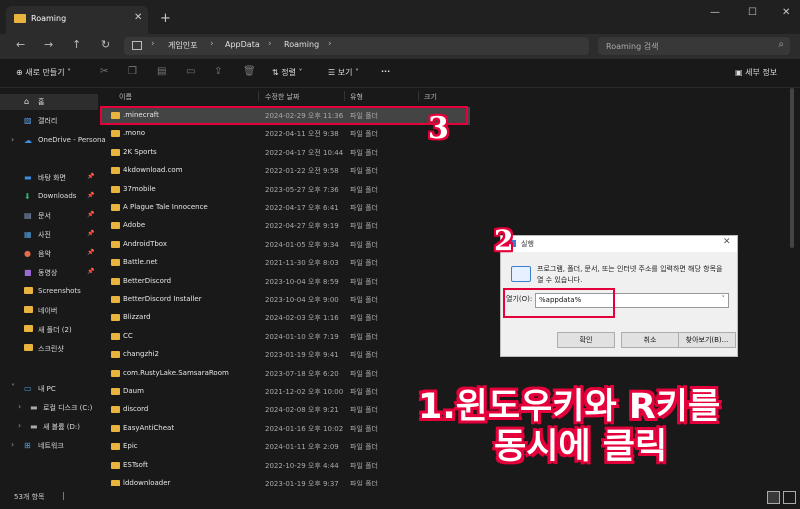 Image resolution: width=800 pixels, height=509 pixels. I want to click on column-header-name: 이름, so click(125, 97).